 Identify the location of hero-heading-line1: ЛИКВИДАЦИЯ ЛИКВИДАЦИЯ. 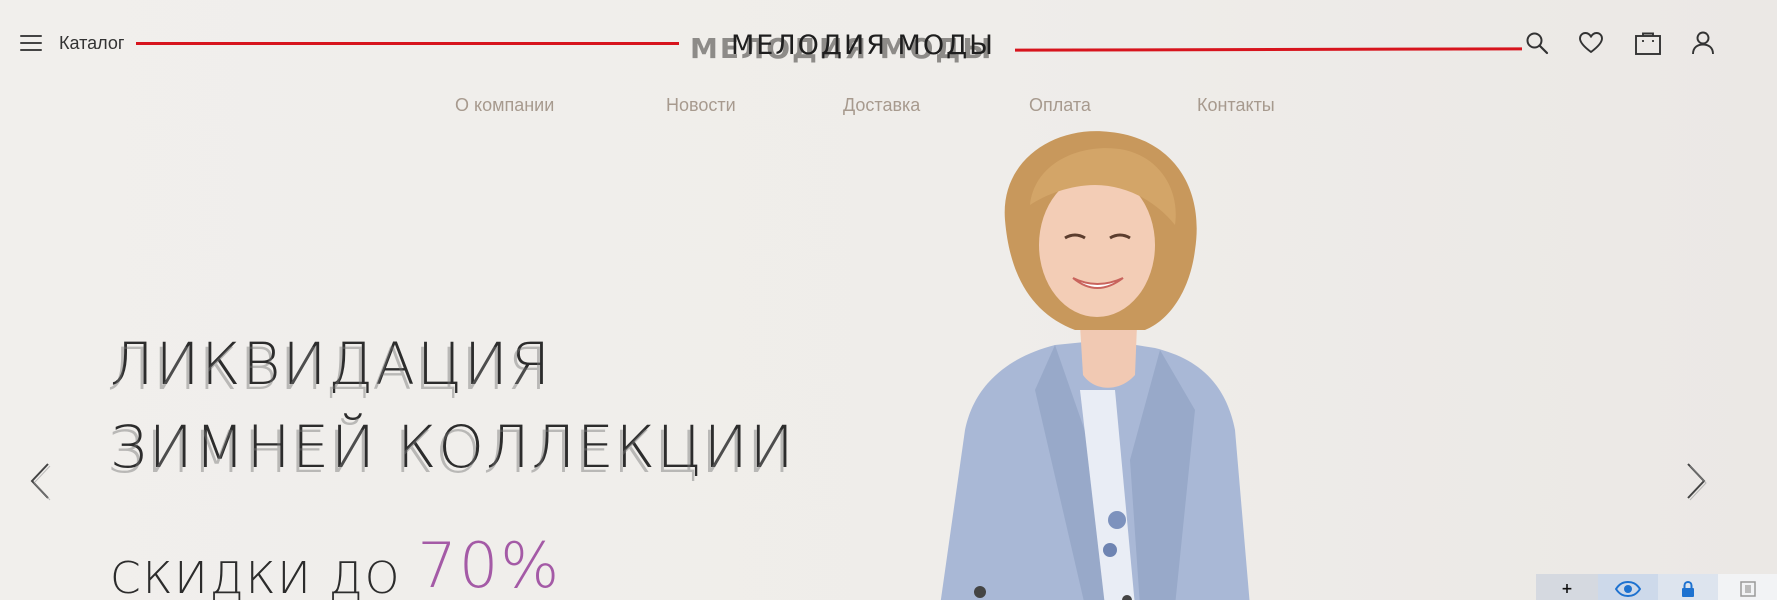
(330, 366).